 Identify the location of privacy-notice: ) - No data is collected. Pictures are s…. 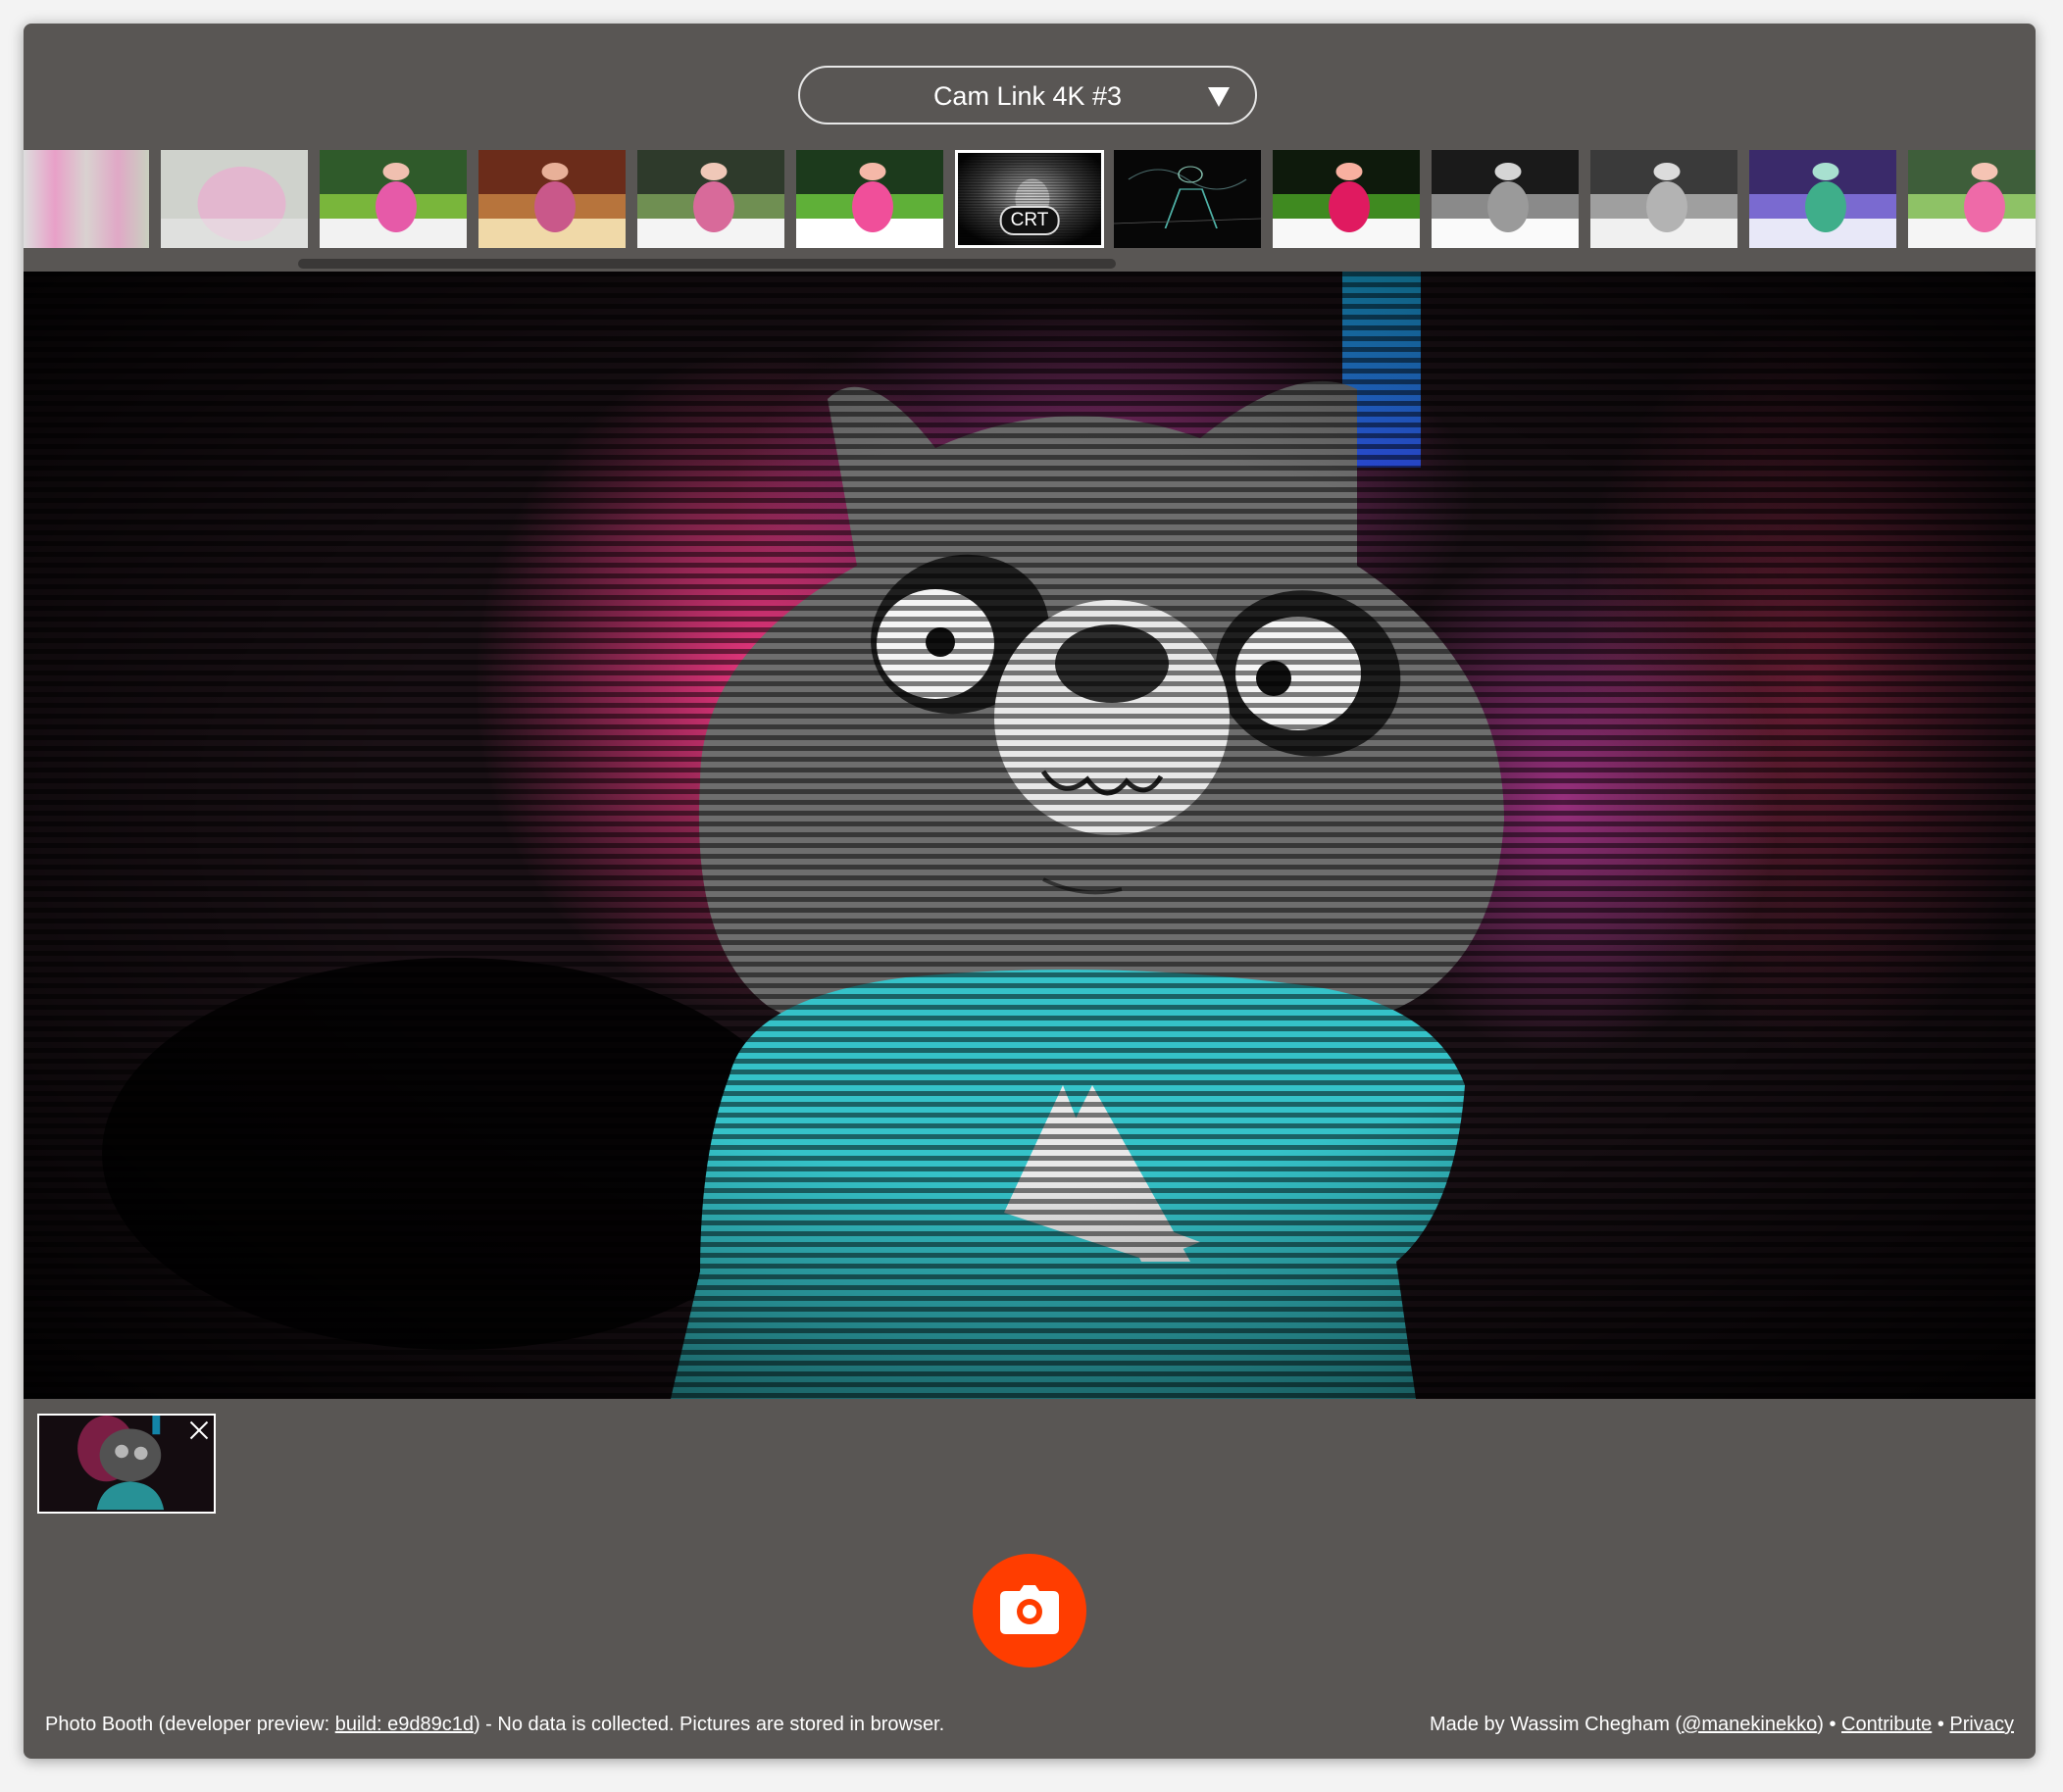
(709, 1724).